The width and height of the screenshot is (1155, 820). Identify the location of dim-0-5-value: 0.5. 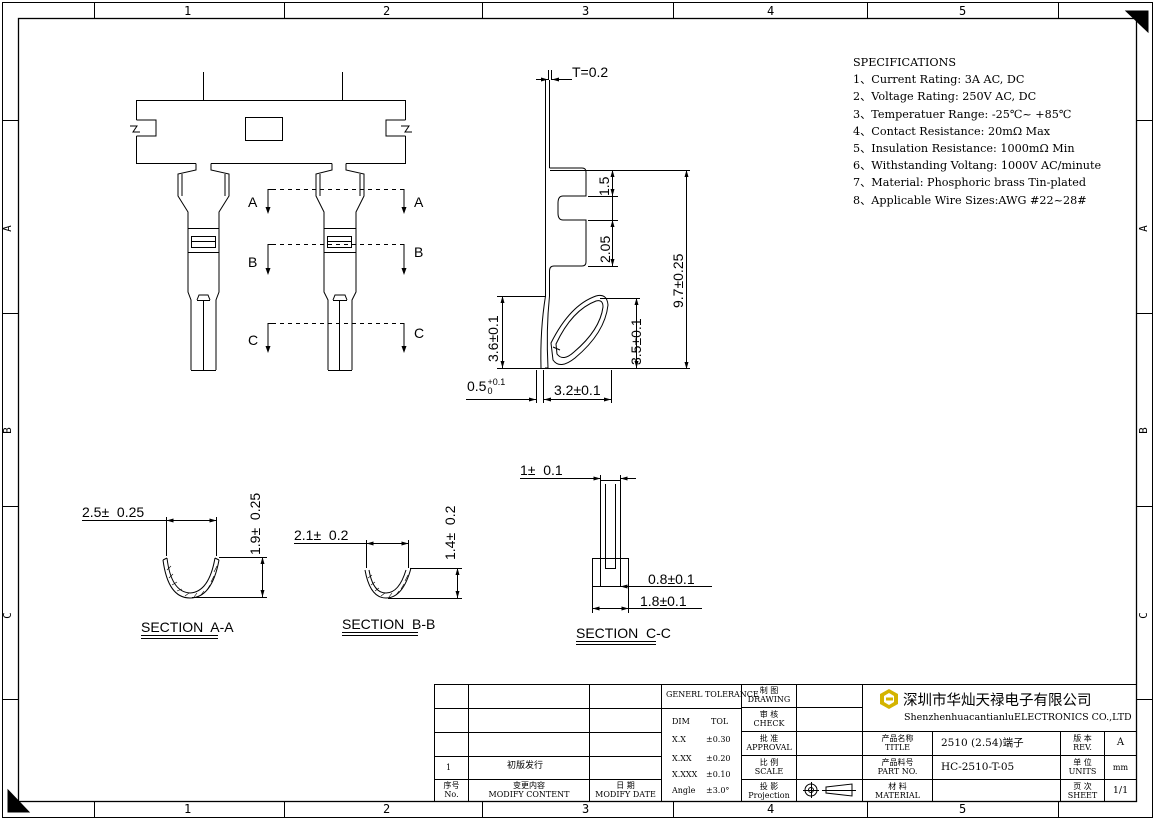
(477, 386).